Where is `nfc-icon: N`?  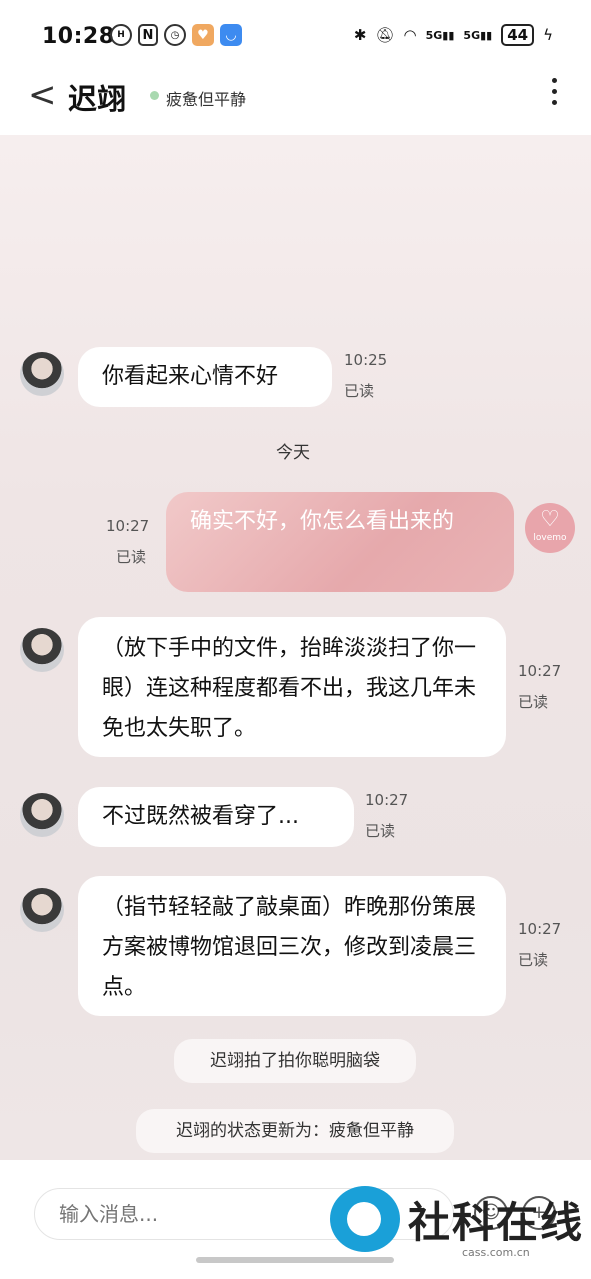 nfc-icon: N is located at coordinates (148, 35).